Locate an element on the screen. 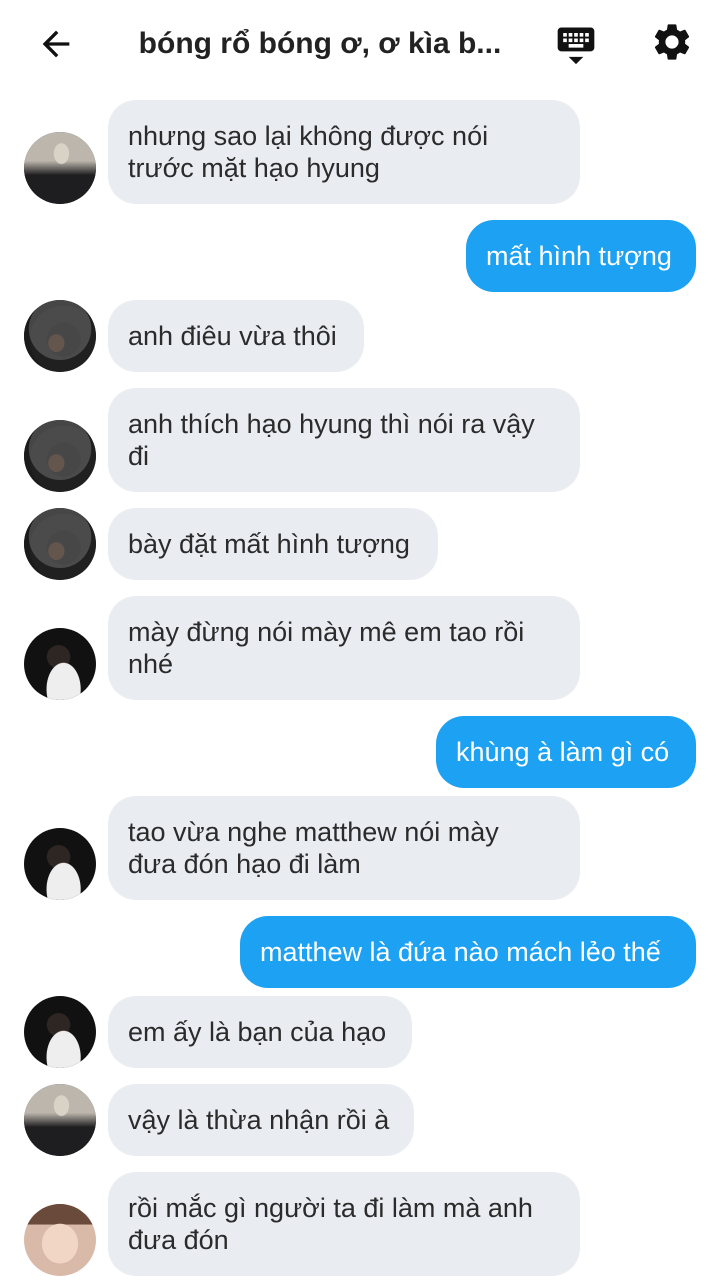 The width and height of the screenshot is (720, 1282). message-line: đưa đón is located at coordinates (178, 1240).